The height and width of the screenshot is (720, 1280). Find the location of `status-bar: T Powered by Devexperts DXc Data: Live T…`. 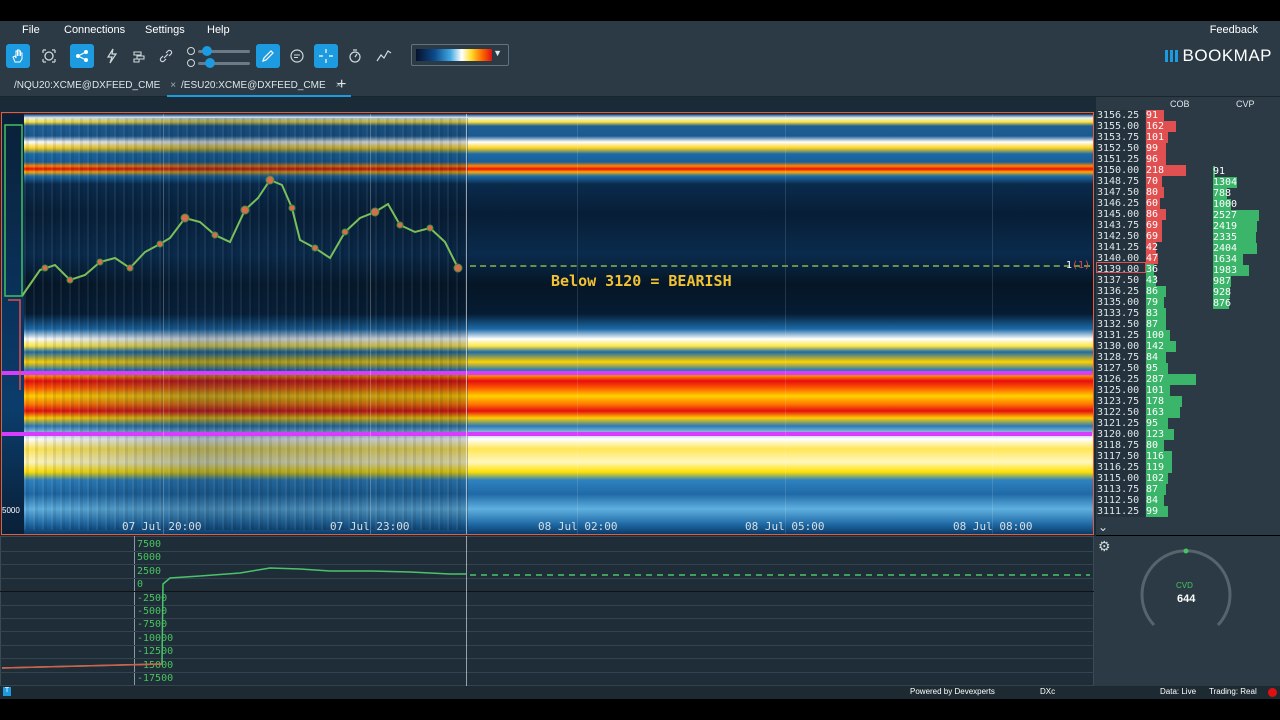

status-bar: T Powered by Devexperts DXc Data: Live T… is located at coordinates (640, 692).